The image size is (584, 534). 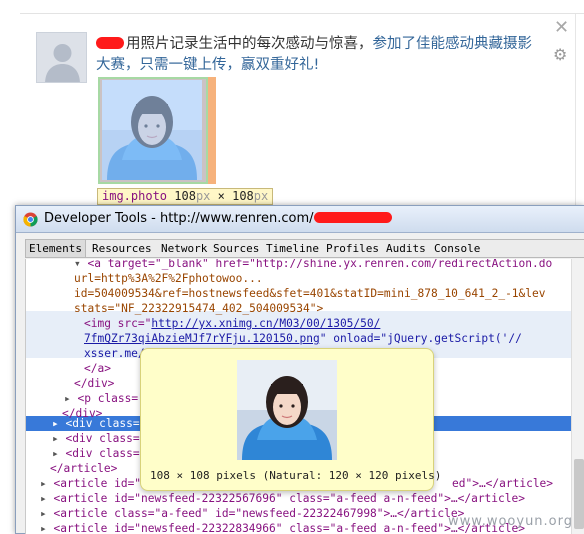 I want to click on dom-line: ▸ <article id=", so click(x=90, y=483).